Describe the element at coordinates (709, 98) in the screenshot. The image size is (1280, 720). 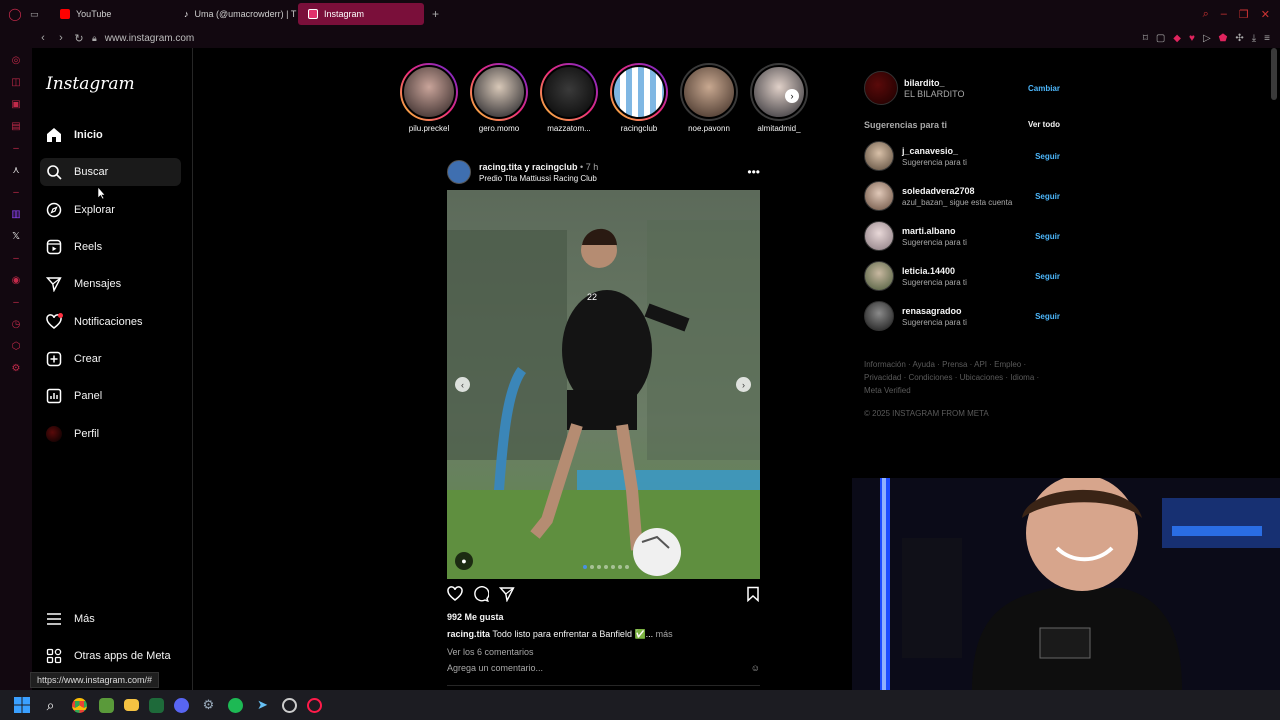
I see `story-item: noe.pavonn` at that location.